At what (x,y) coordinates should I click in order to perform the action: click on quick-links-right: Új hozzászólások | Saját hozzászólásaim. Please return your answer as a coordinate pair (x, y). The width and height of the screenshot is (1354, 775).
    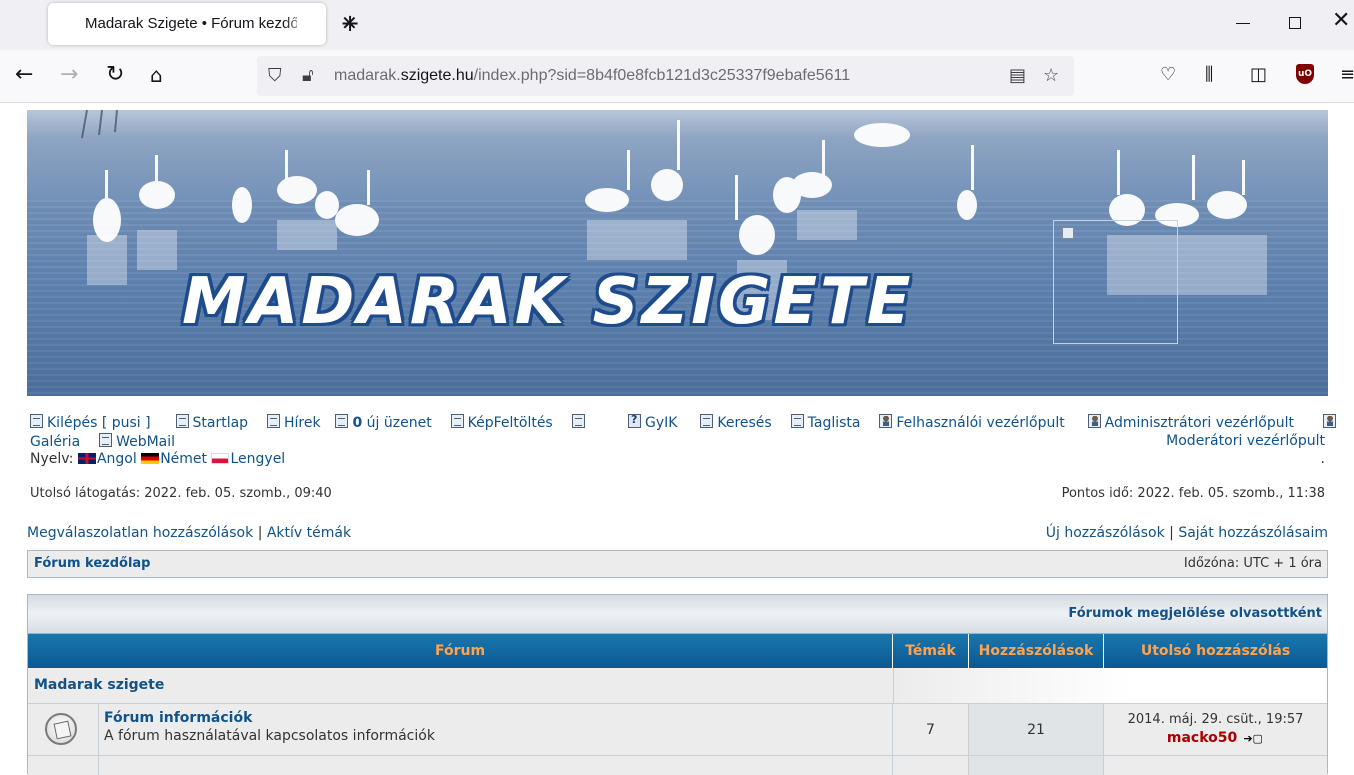
    Looking at the image, I should click on (1187, 533).